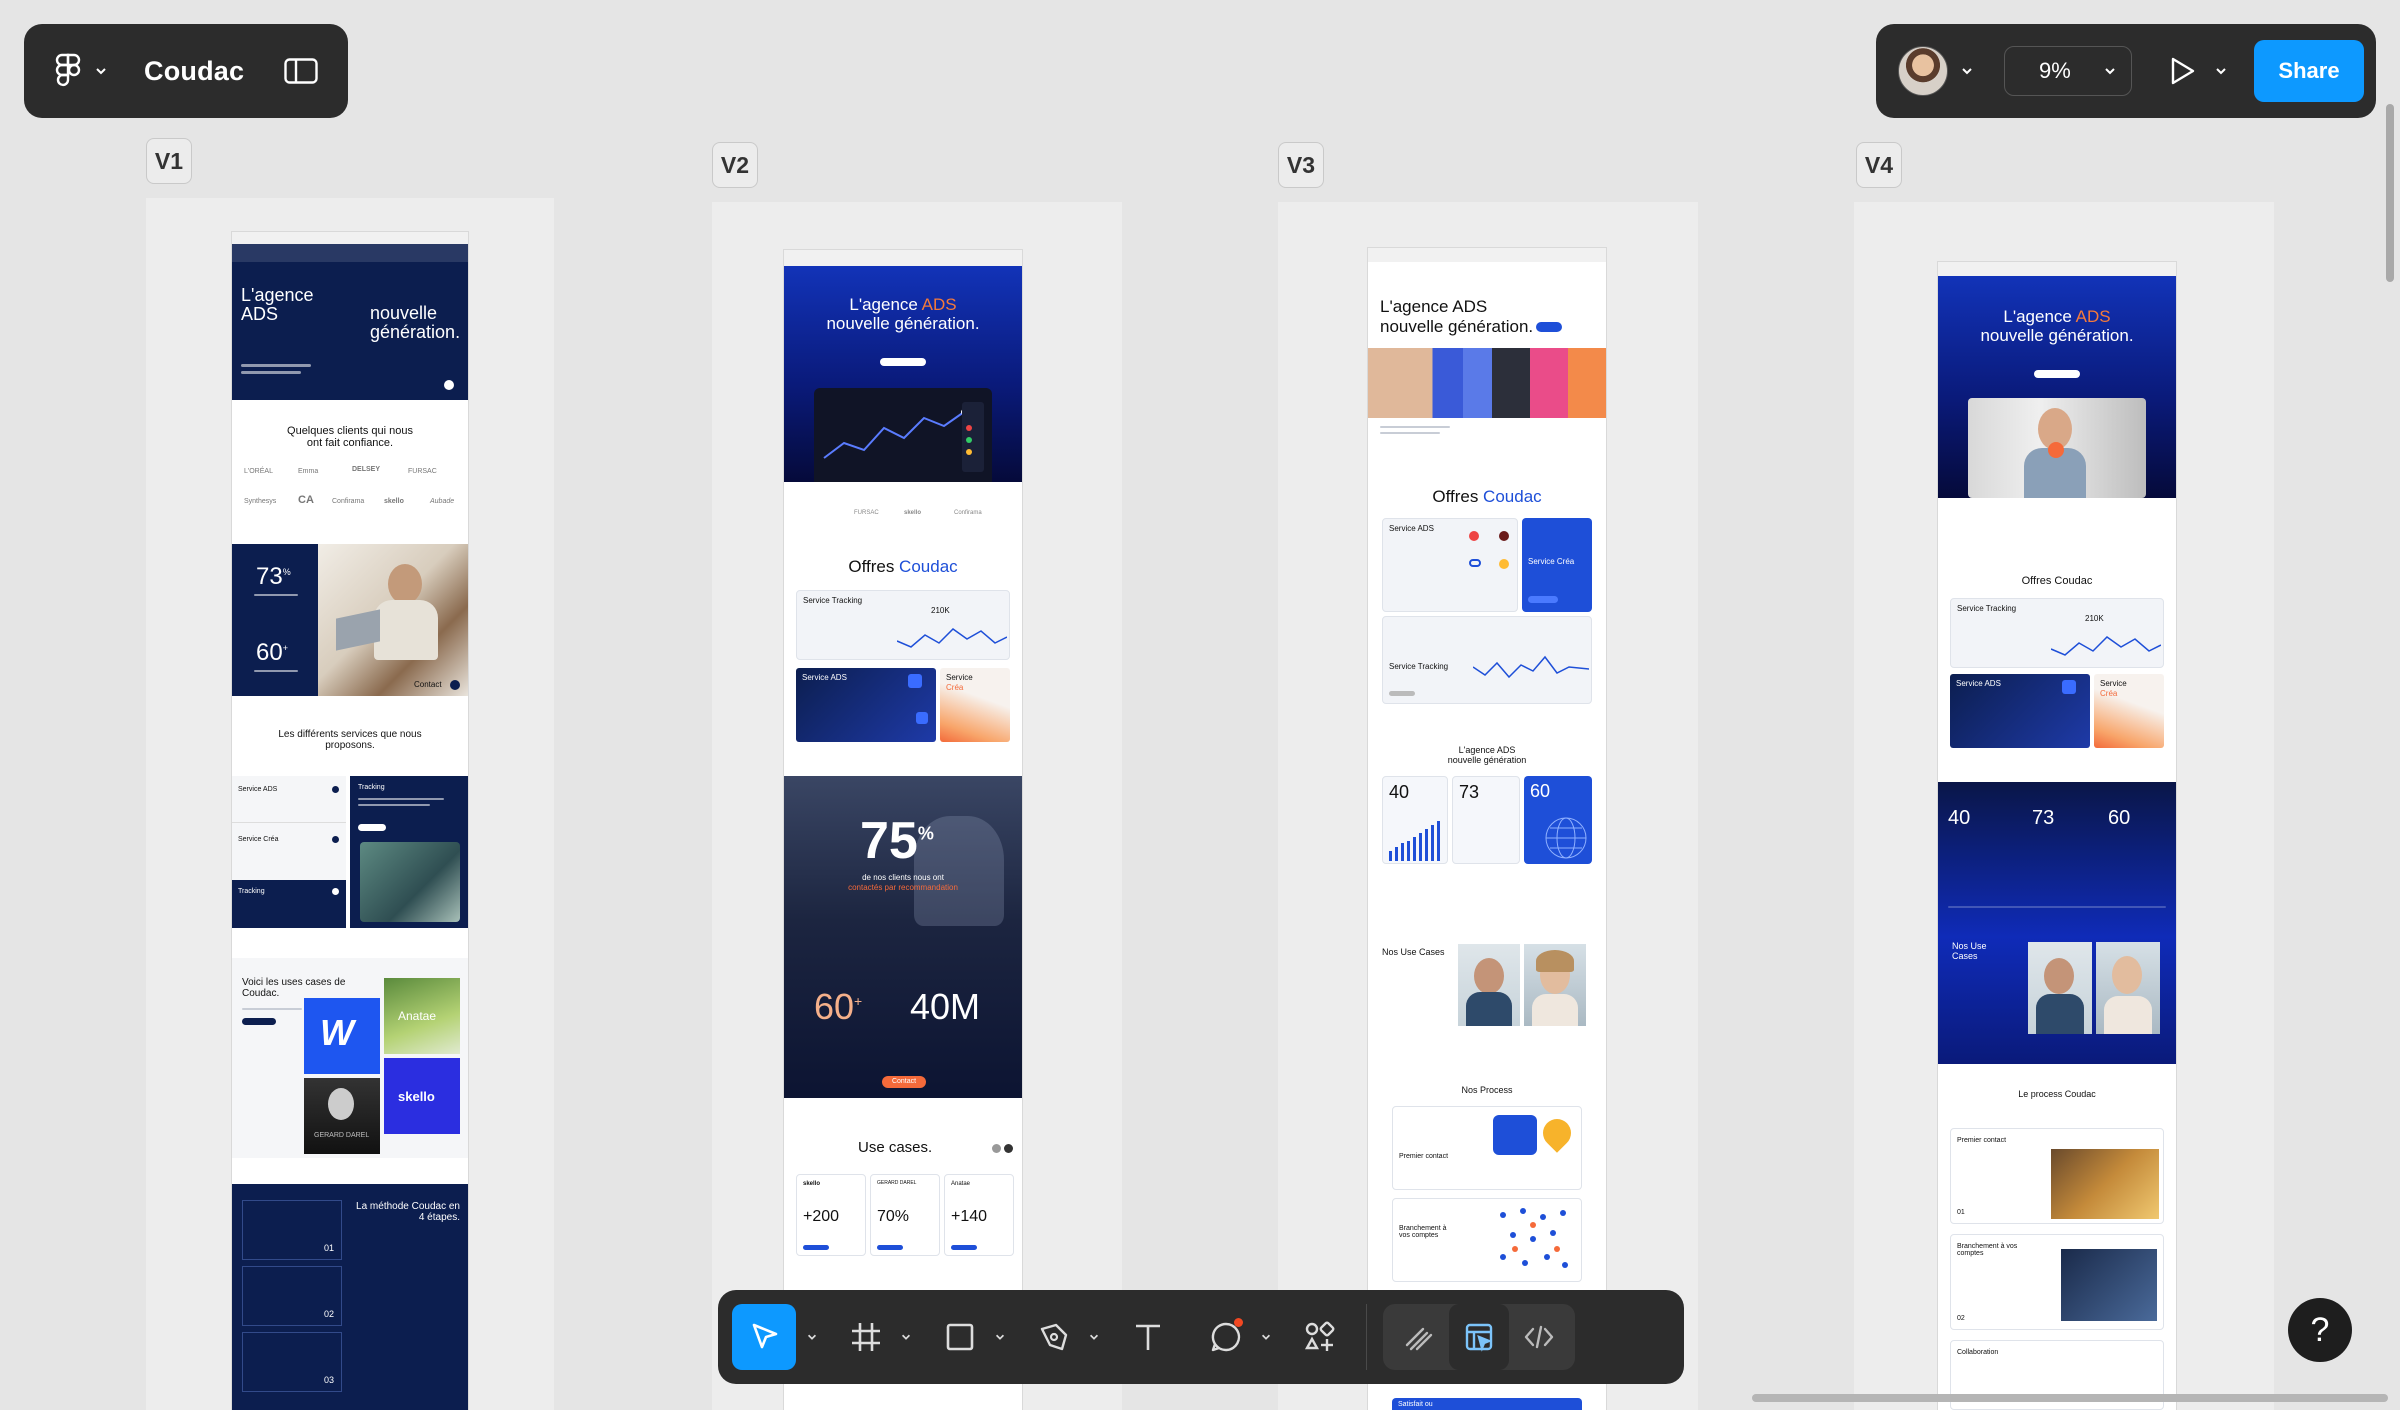  What do you see at coordinates (831, 1215) in the screenshot?
I see `usecase-card: skello +200` at bounding box center [831, 1215].